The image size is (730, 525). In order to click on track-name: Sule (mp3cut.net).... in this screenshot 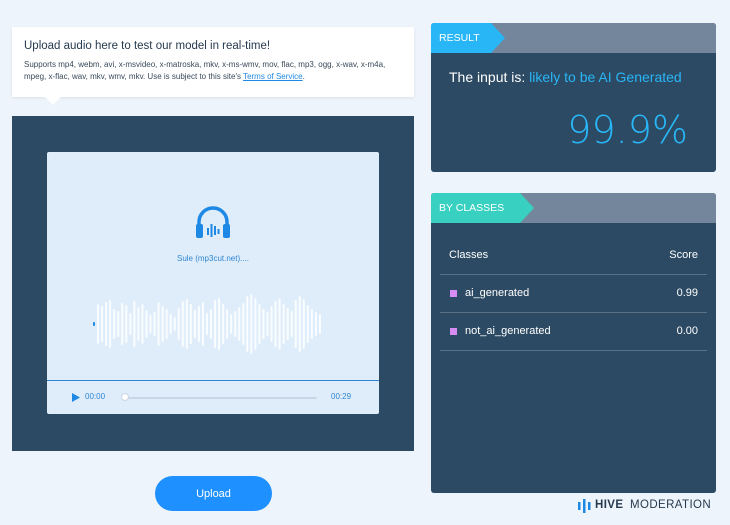, I will do `click(213, 258)`.